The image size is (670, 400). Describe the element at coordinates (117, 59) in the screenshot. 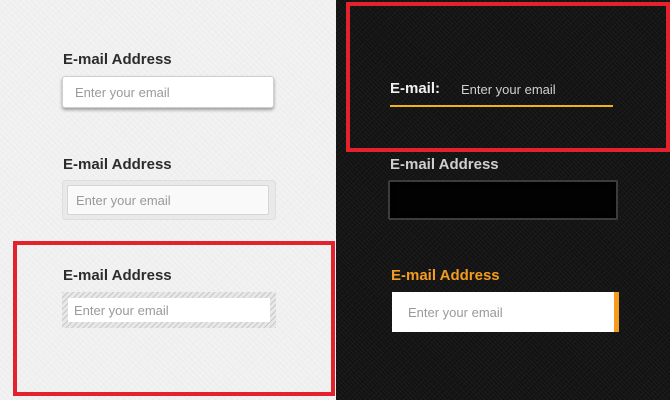

I see `email-label-light-1: E-mail Address` at that location.